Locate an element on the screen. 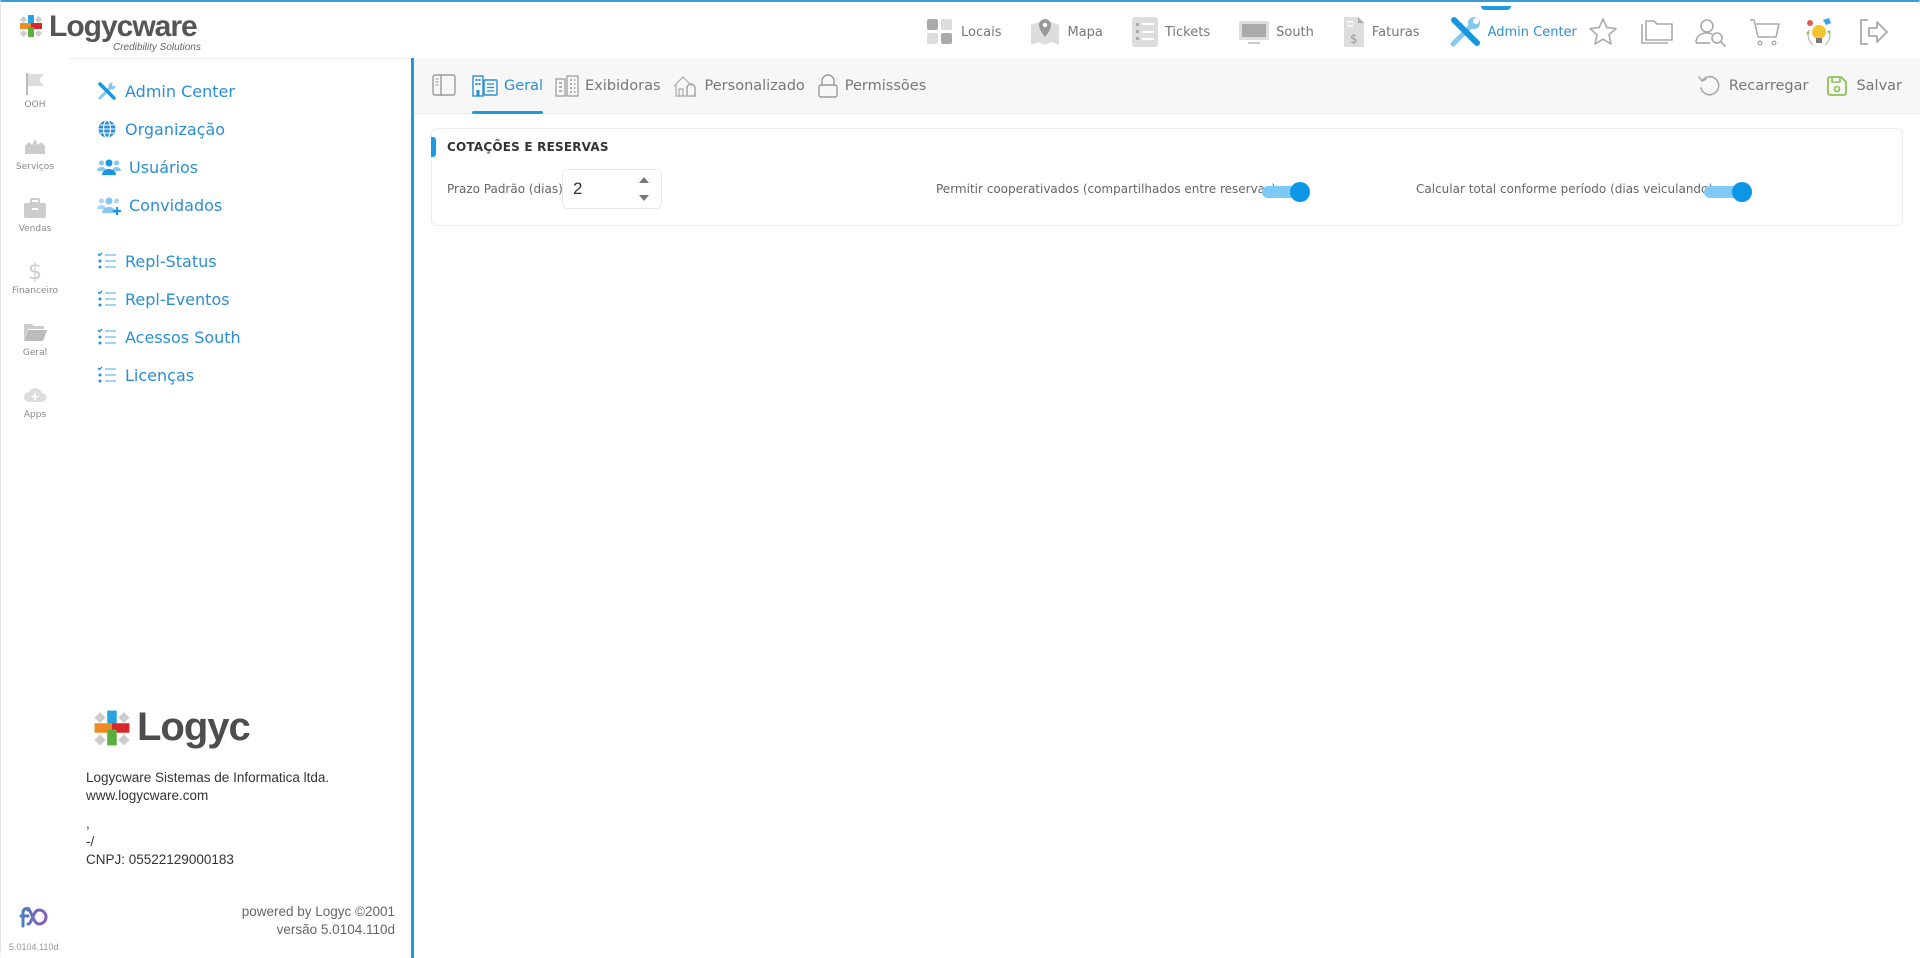 The image size is (1920, 958). company-website: www.logycware.com is located at coordinates (207, 796).